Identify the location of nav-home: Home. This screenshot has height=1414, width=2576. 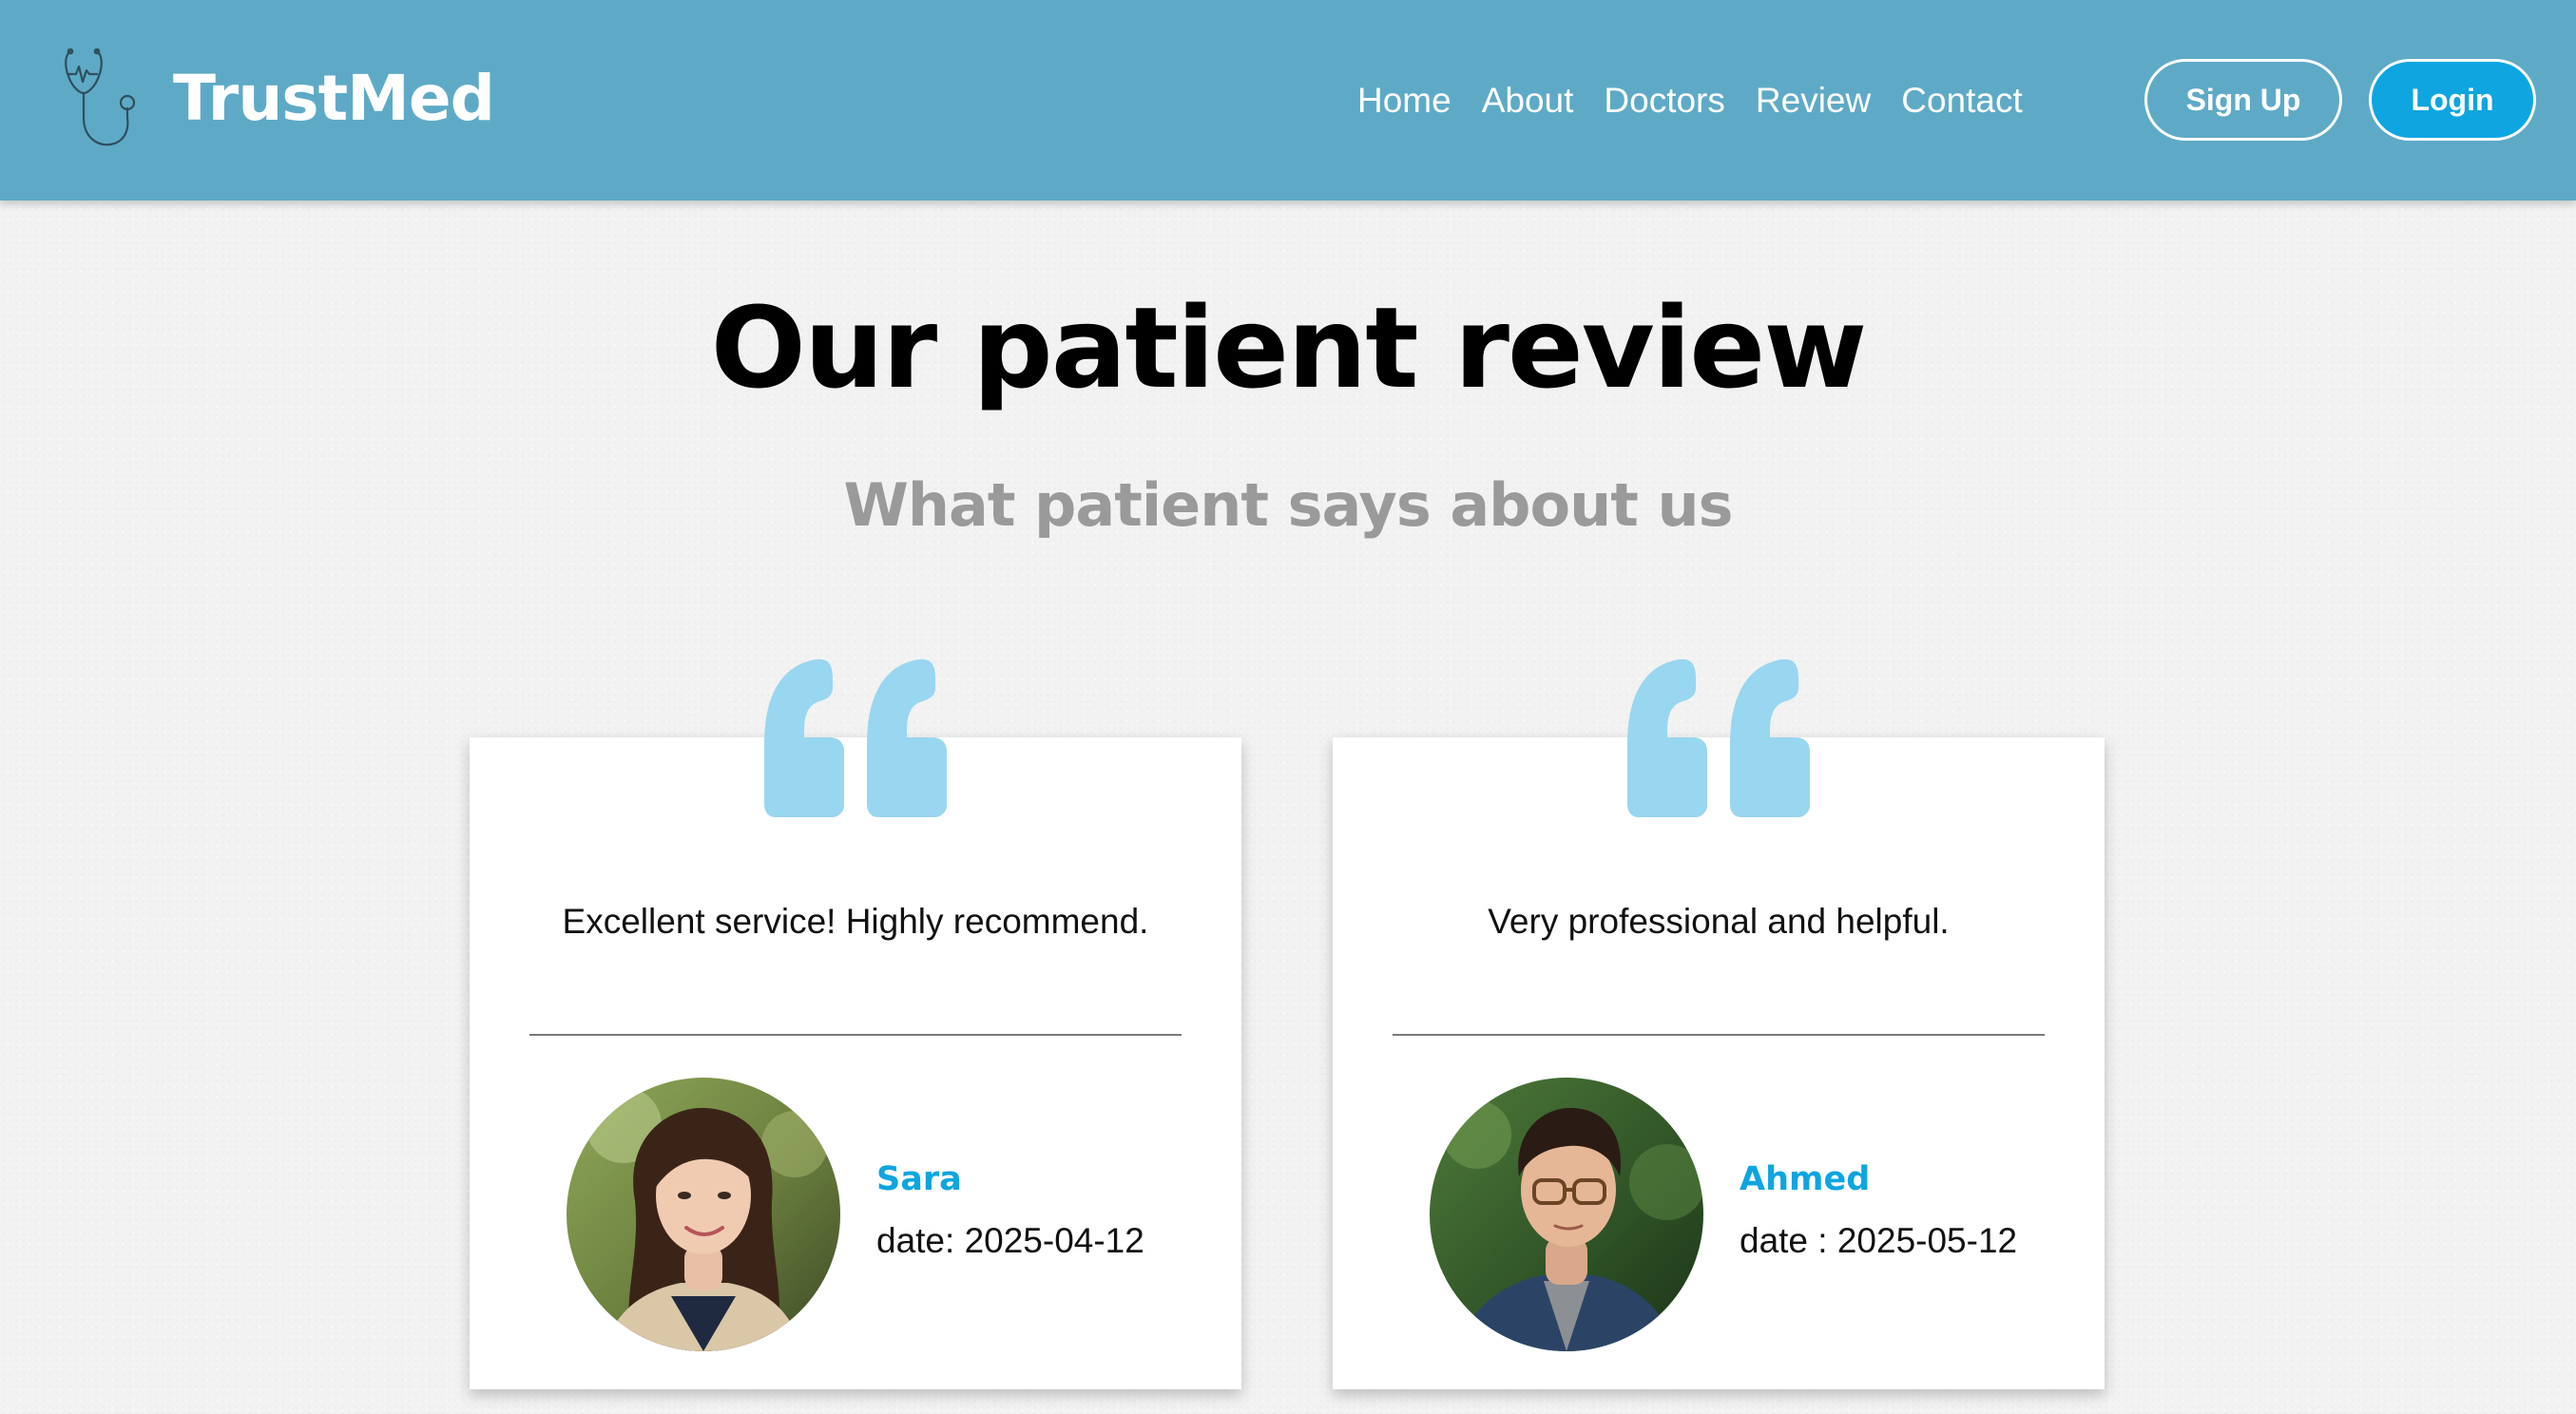
(1404, 100).